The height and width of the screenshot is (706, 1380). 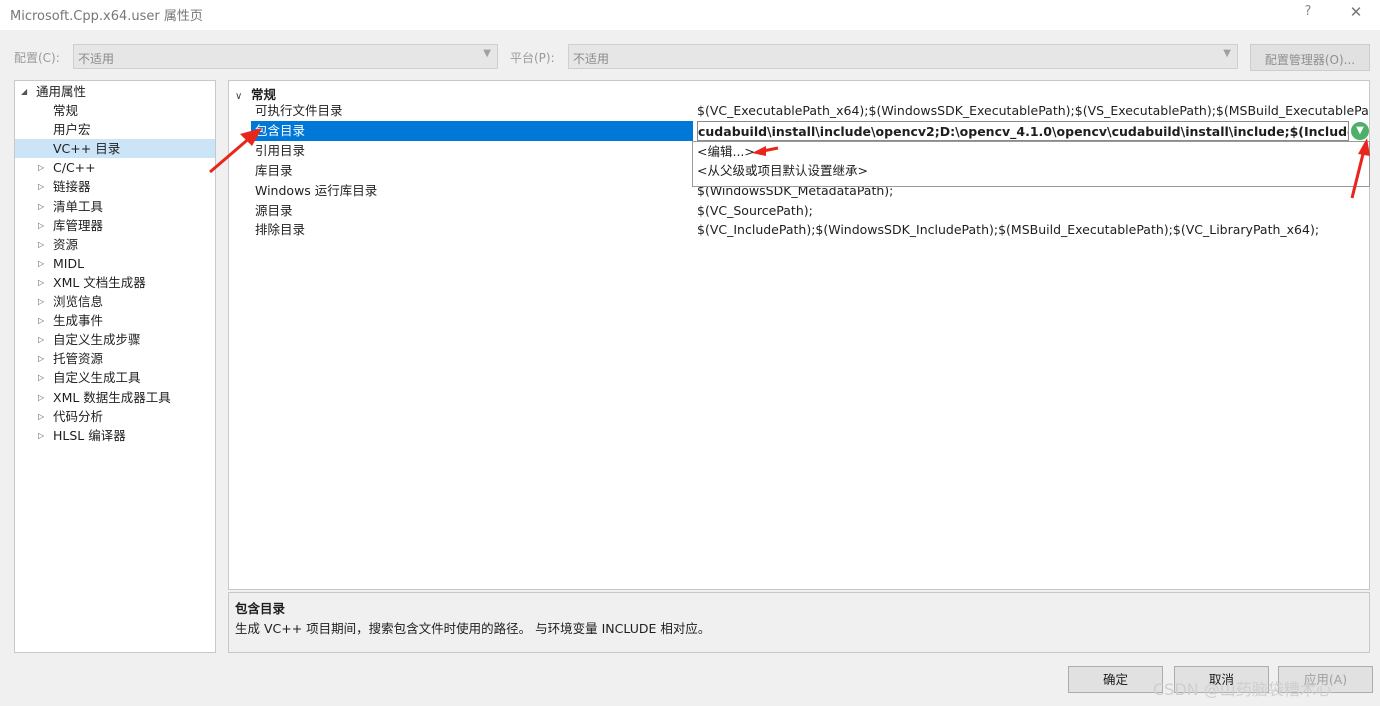 I want to click on arrow-to-dropdown-button, so click(x=1360, y=168).